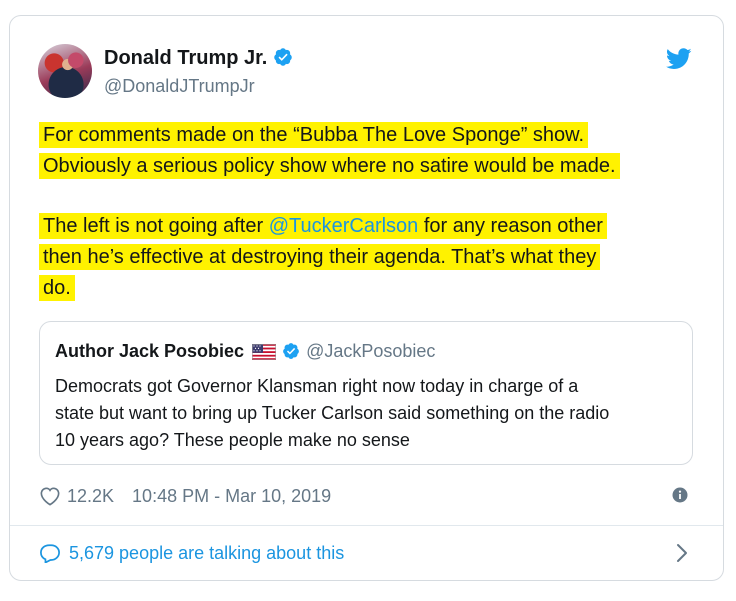  I want to click on author-name: Donald Trump Jr., so click(198, 60).